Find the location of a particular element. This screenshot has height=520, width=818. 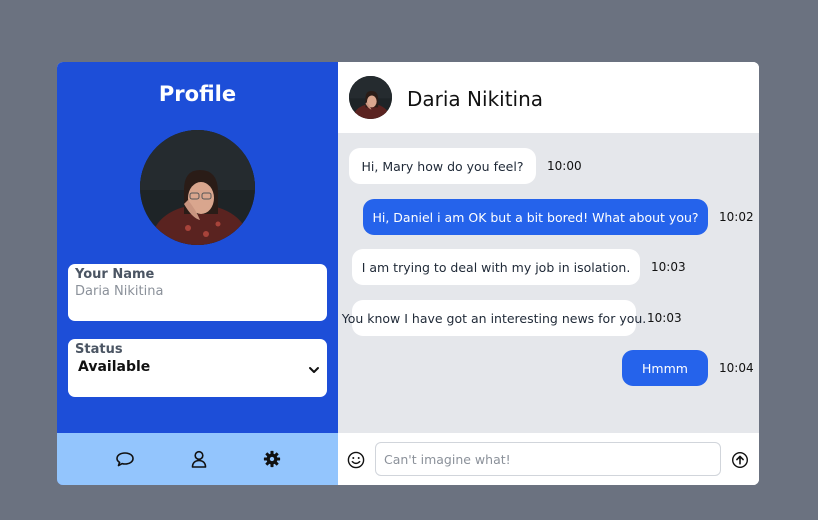

message-time: 10:04 is located at coordinates (736, 368).